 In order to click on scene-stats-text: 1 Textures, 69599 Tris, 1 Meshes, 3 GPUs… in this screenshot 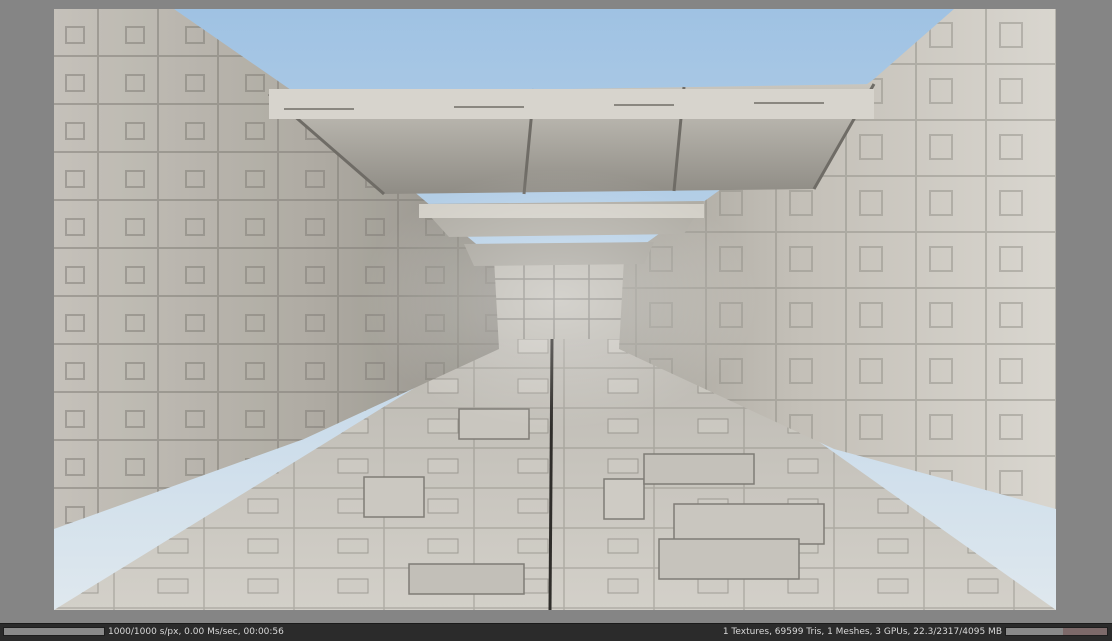, I will do `click(862, 632)`.